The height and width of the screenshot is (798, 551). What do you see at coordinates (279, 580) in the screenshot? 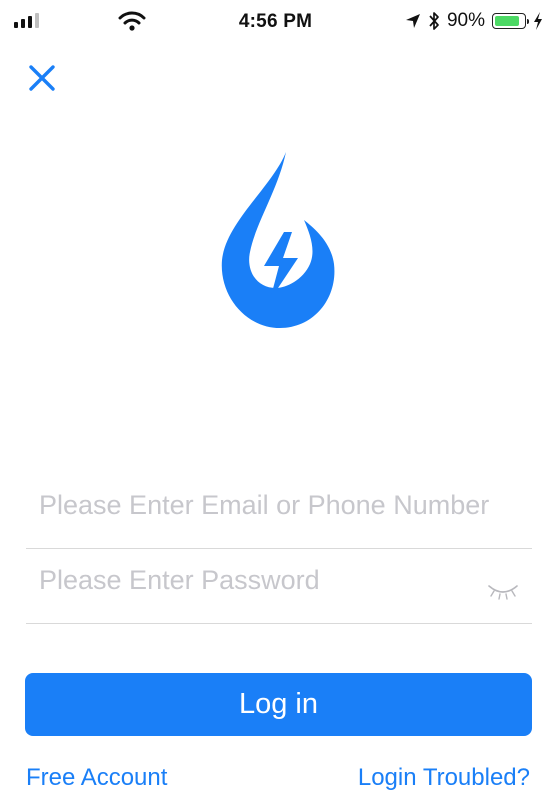
I see `password-field` at bounding box center [279, 580].